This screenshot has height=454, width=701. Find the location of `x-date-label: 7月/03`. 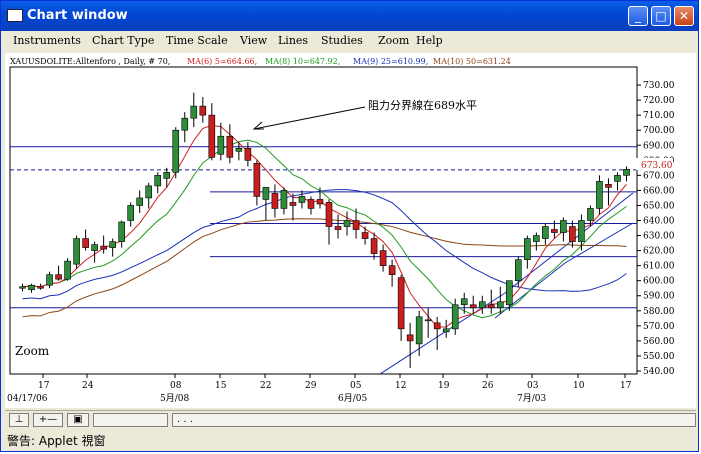

x-date-label: 7月/03 is located at coordinates (531, 398).